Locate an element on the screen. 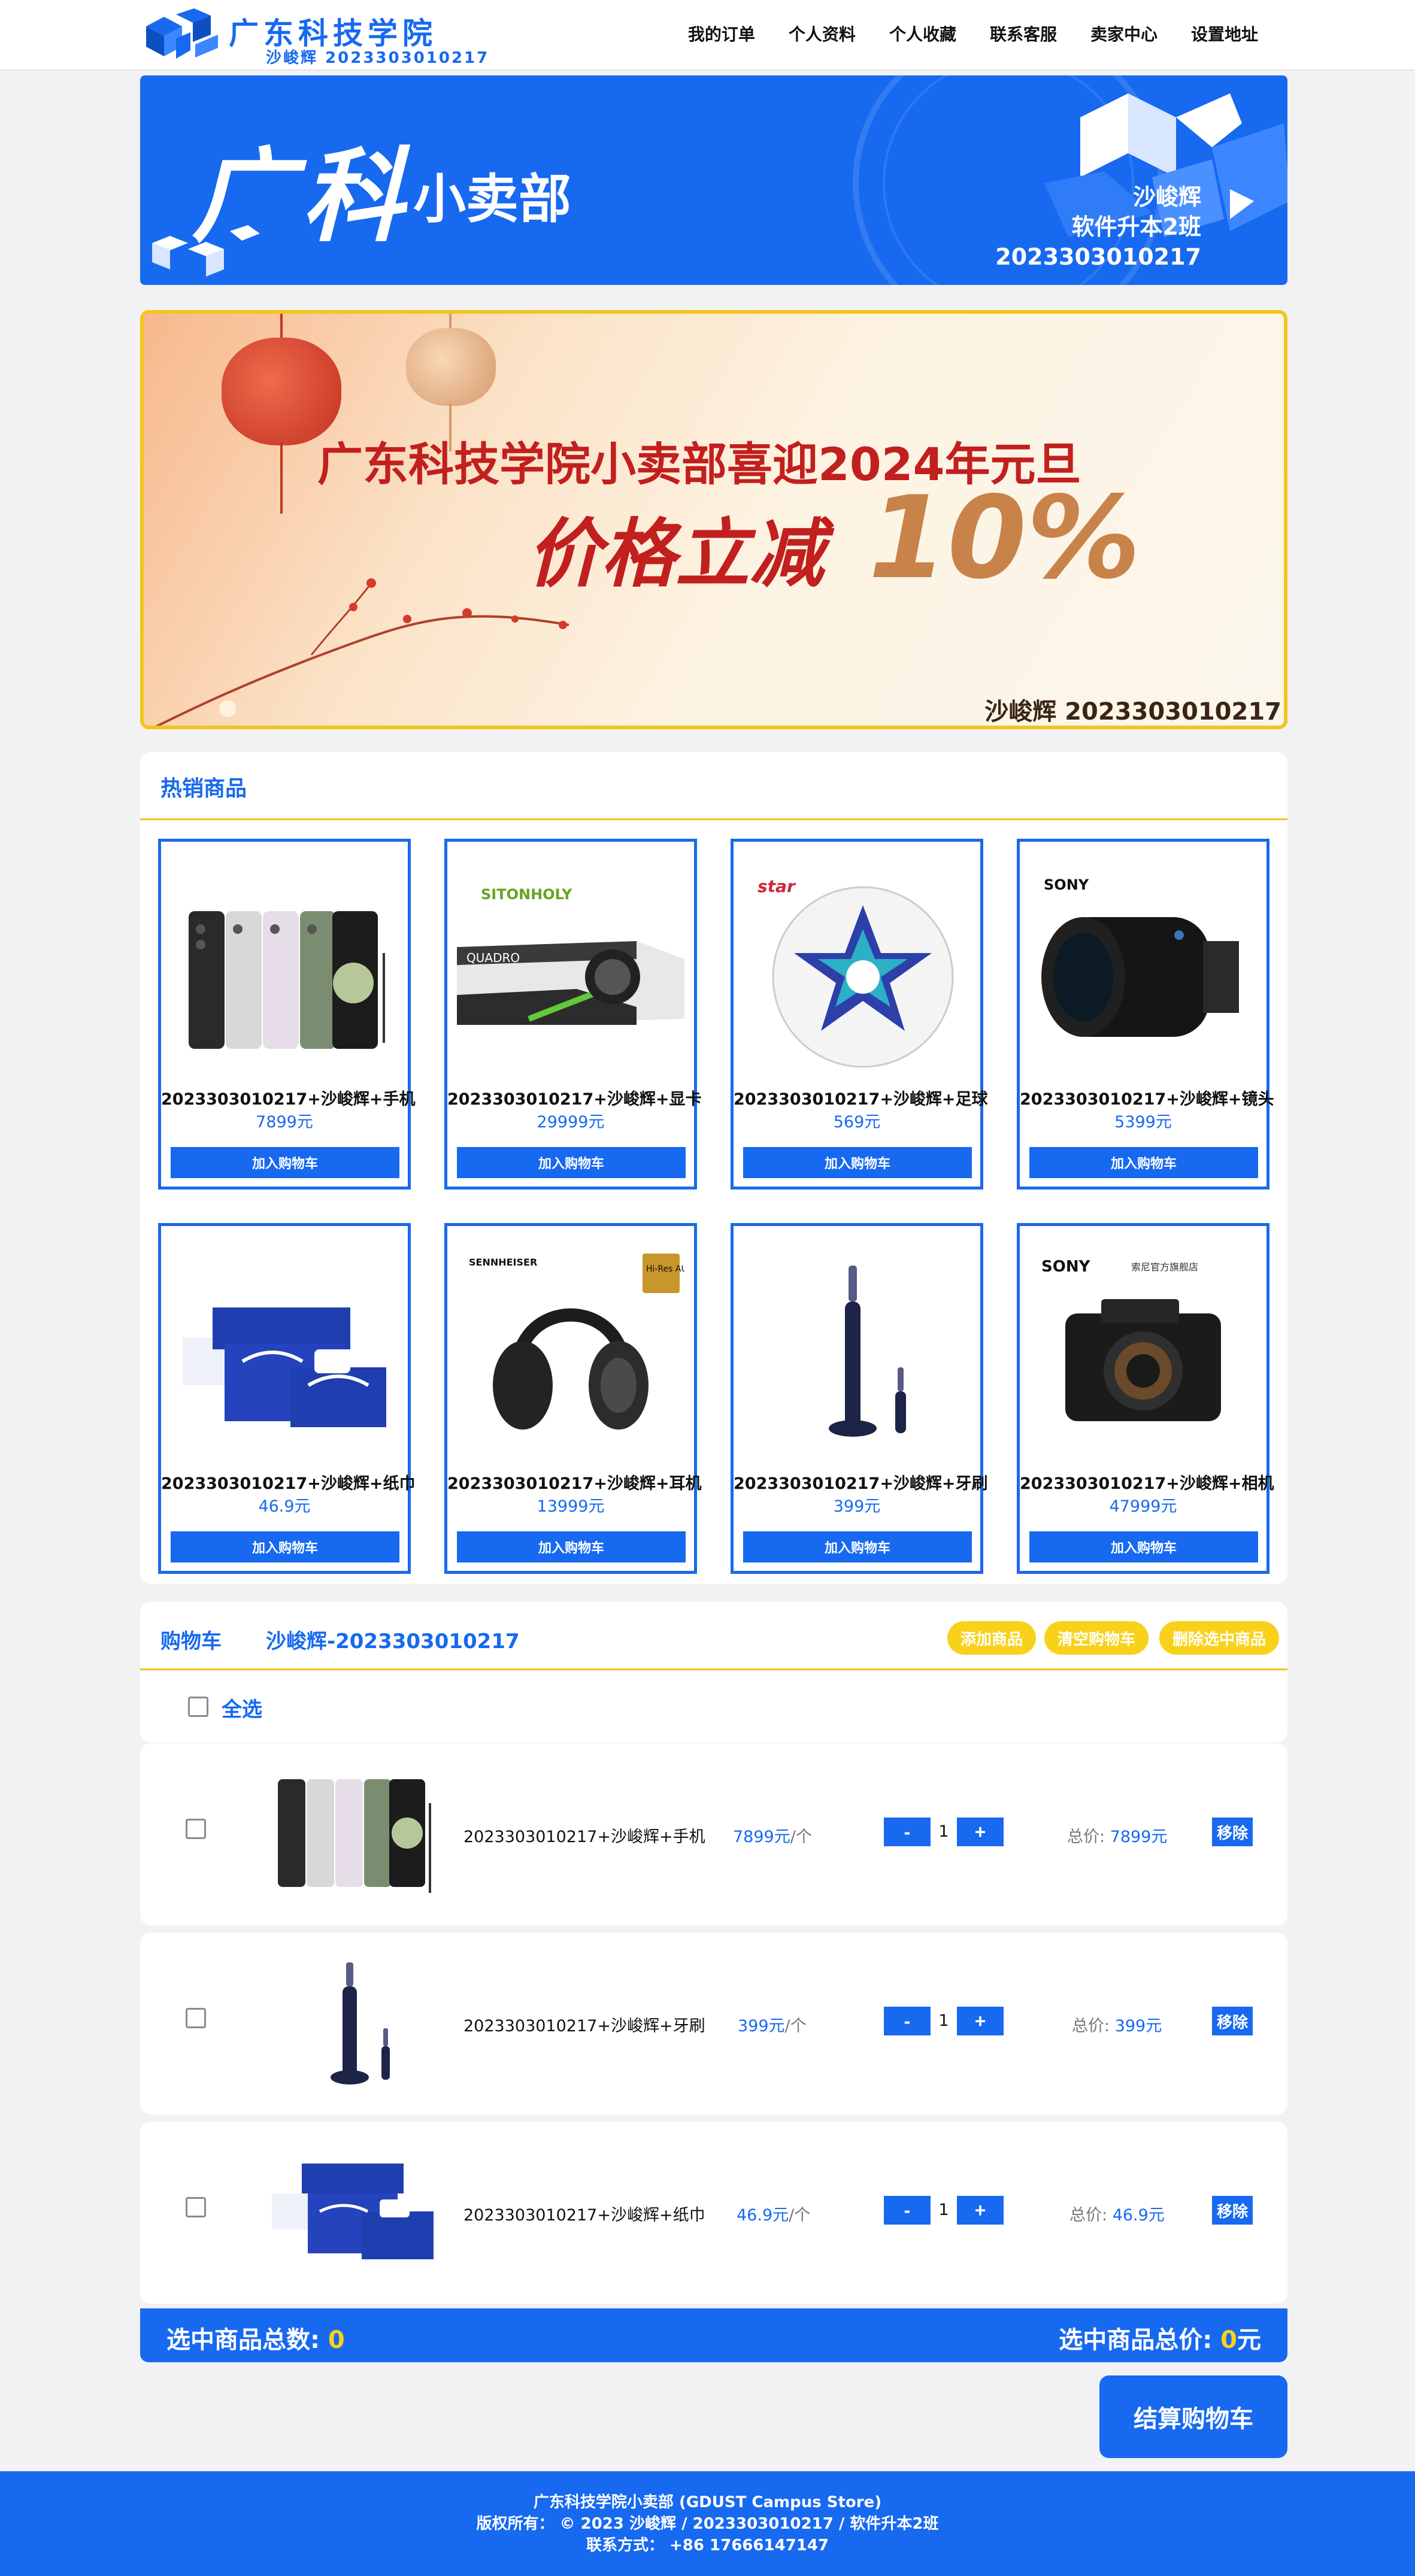  product-name: 2023303010217+沙峻辉+足球 is located at coordinates (861, 1099).